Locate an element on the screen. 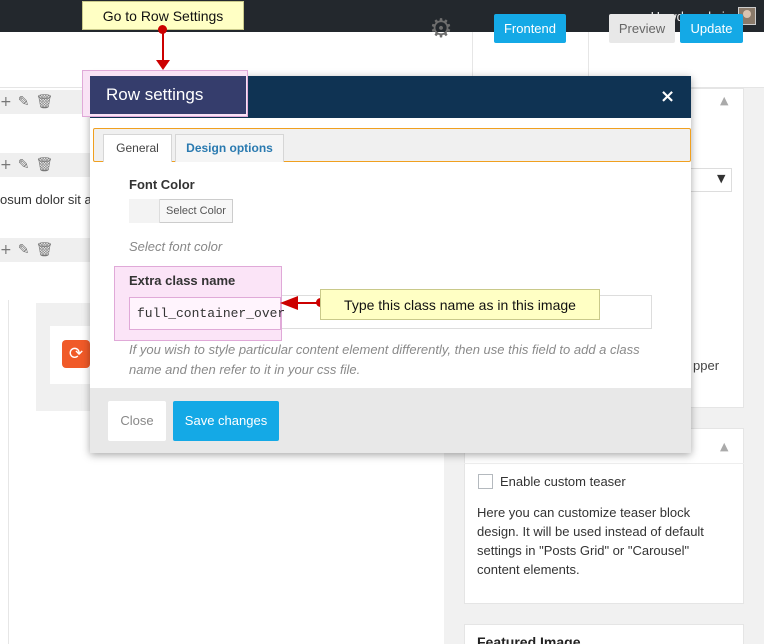  tab-general: General is located at coordinates (137, 148).